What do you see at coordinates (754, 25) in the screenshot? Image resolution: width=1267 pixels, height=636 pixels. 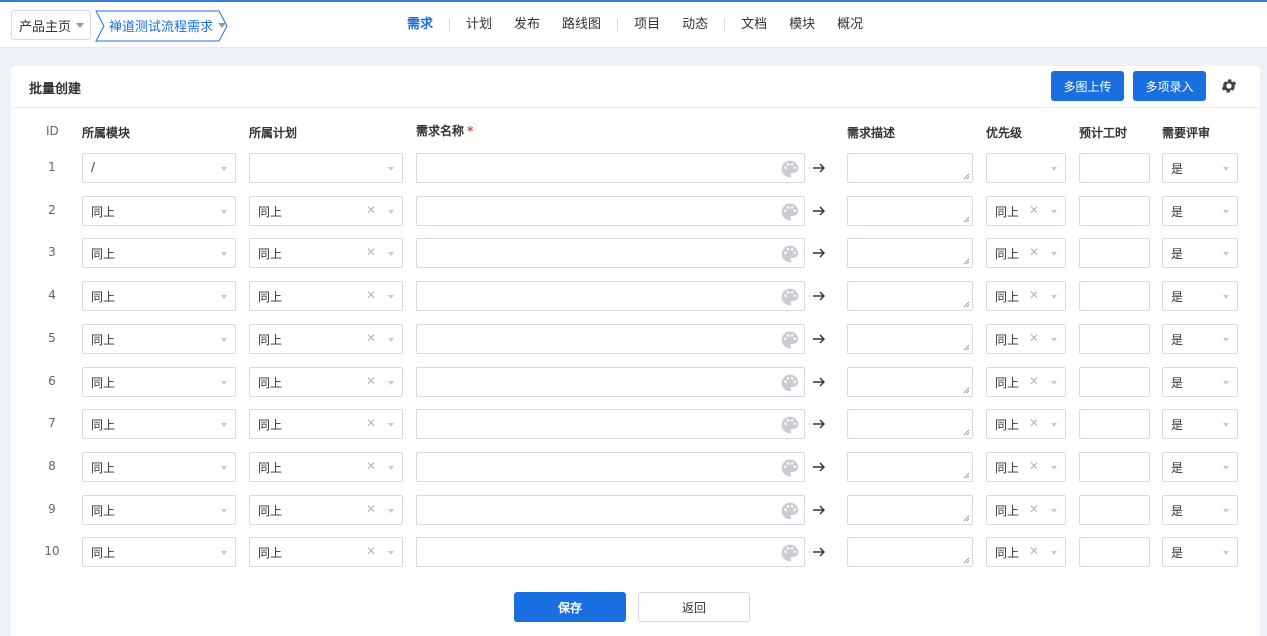 I see `nav-tab: 文档` at bounding box center [754, 25].